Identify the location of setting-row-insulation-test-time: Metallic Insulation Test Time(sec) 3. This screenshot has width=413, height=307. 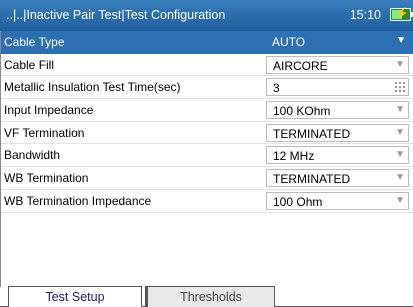
(207, 88).